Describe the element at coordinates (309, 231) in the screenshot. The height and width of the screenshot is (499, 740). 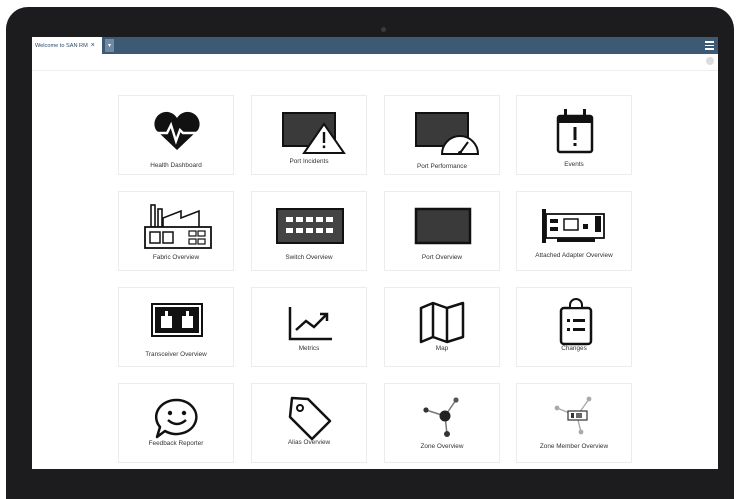
I see `tile-switch-overview: Switch Overview` at that location.